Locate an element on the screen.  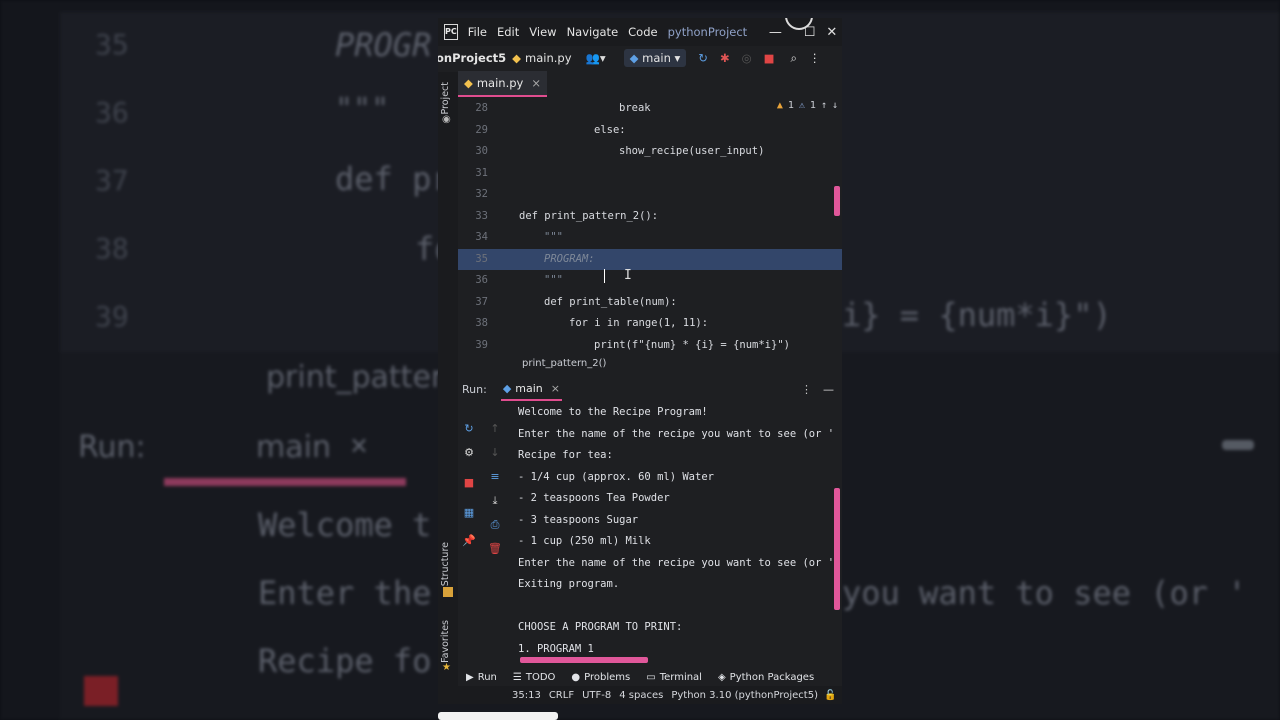
line-number: 38 is located at coordinates (473, 323).